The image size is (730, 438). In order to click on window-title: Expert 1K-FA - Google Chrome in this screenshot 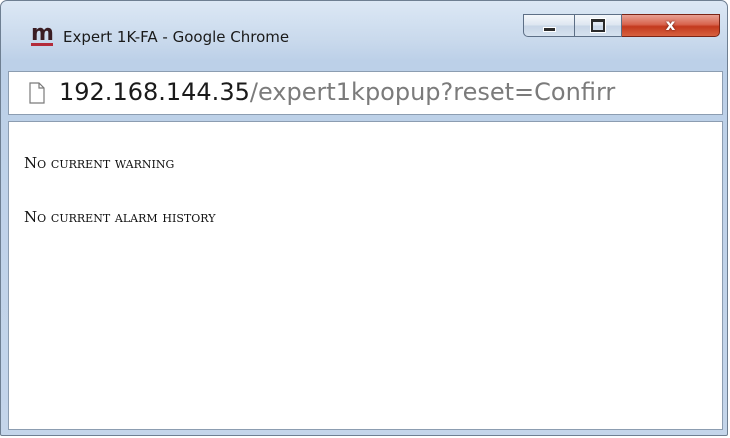, I will do `click(176, 37)`.